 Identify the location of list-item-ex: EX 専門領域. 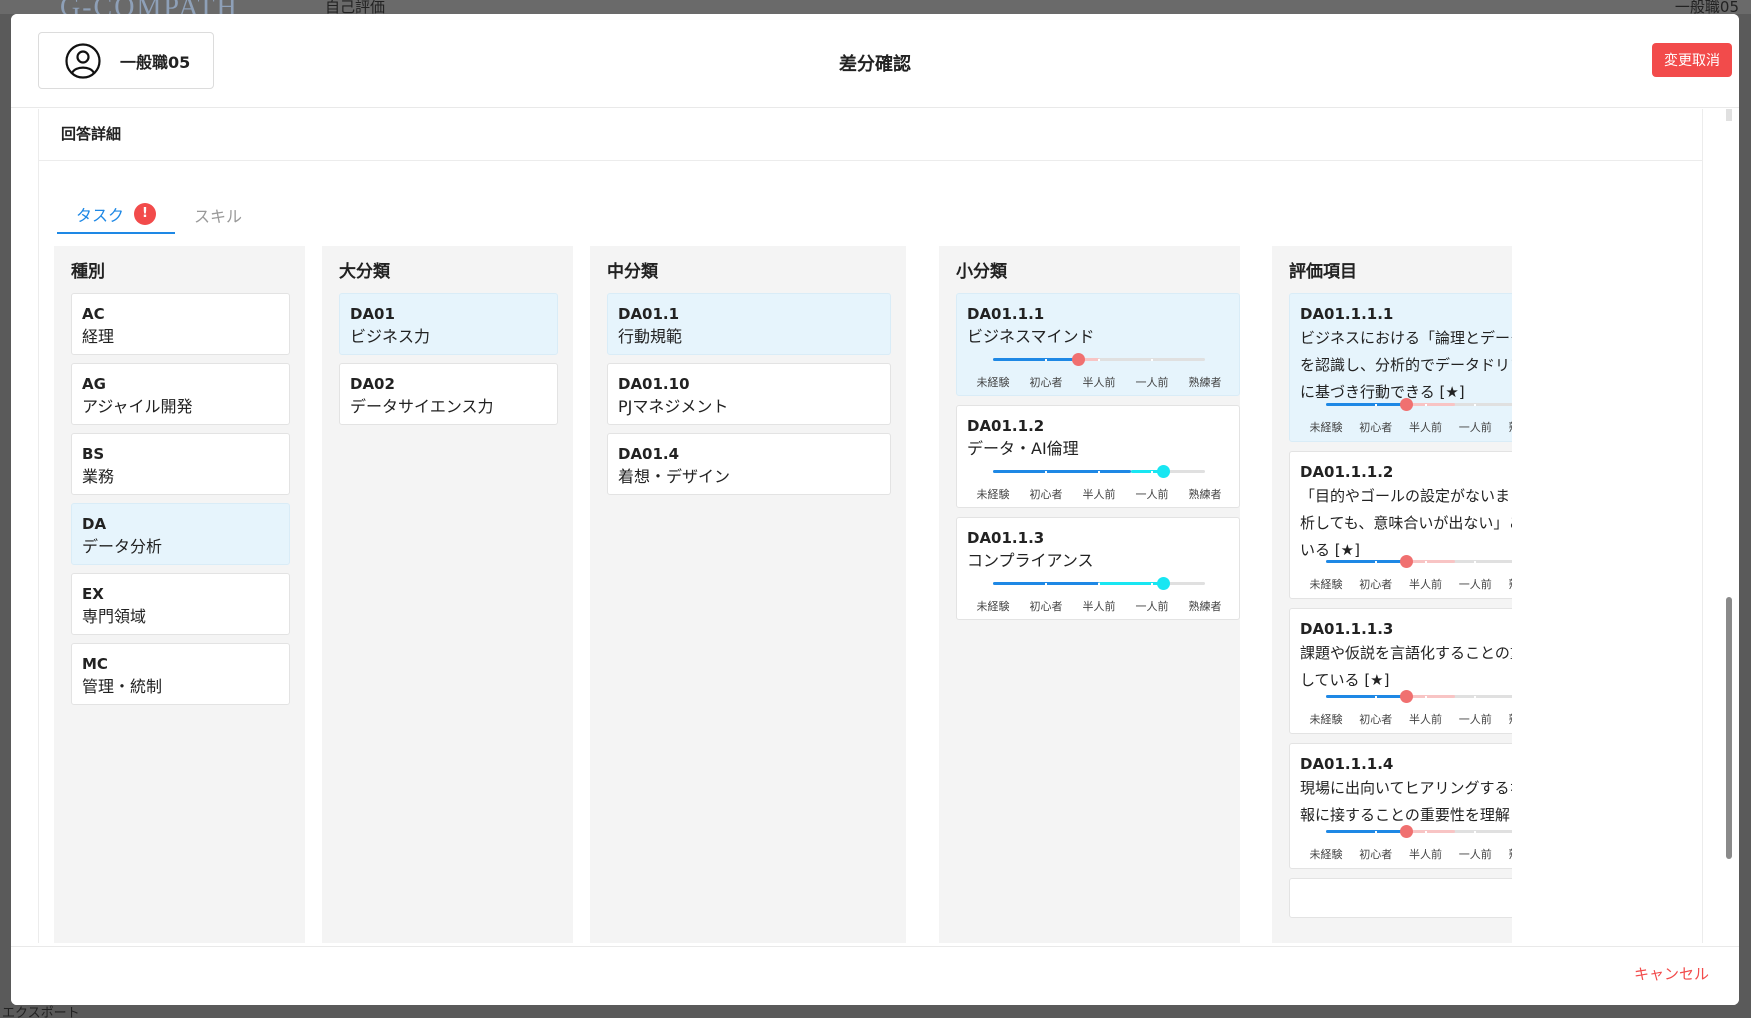
(180, 604).